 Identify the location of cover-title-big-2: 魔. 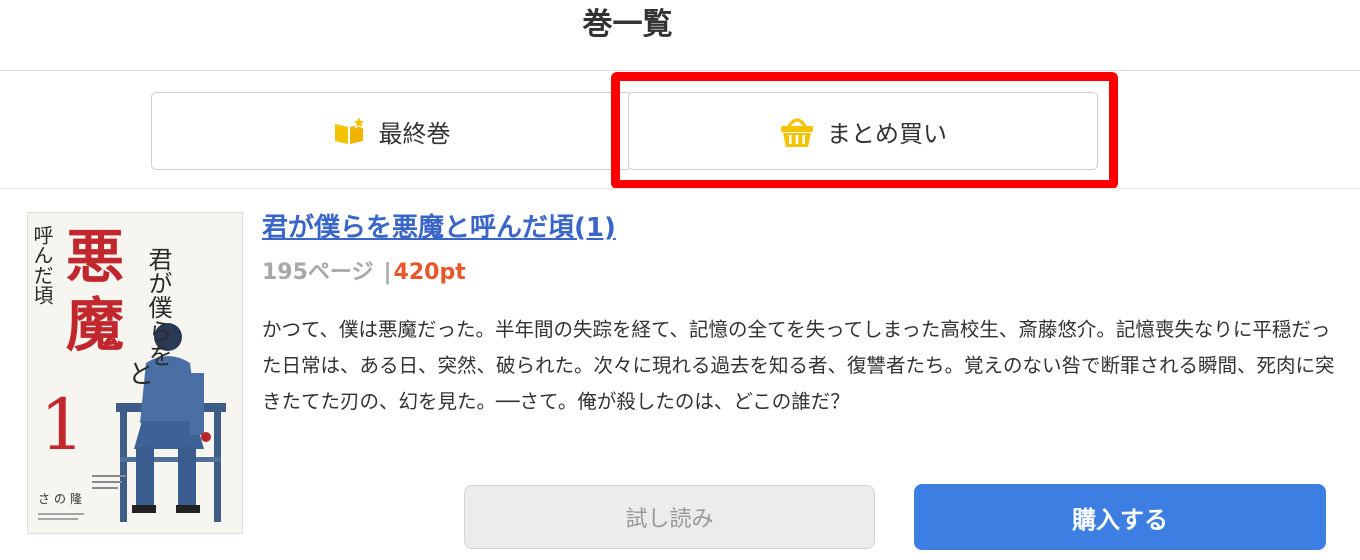
(95, 325).